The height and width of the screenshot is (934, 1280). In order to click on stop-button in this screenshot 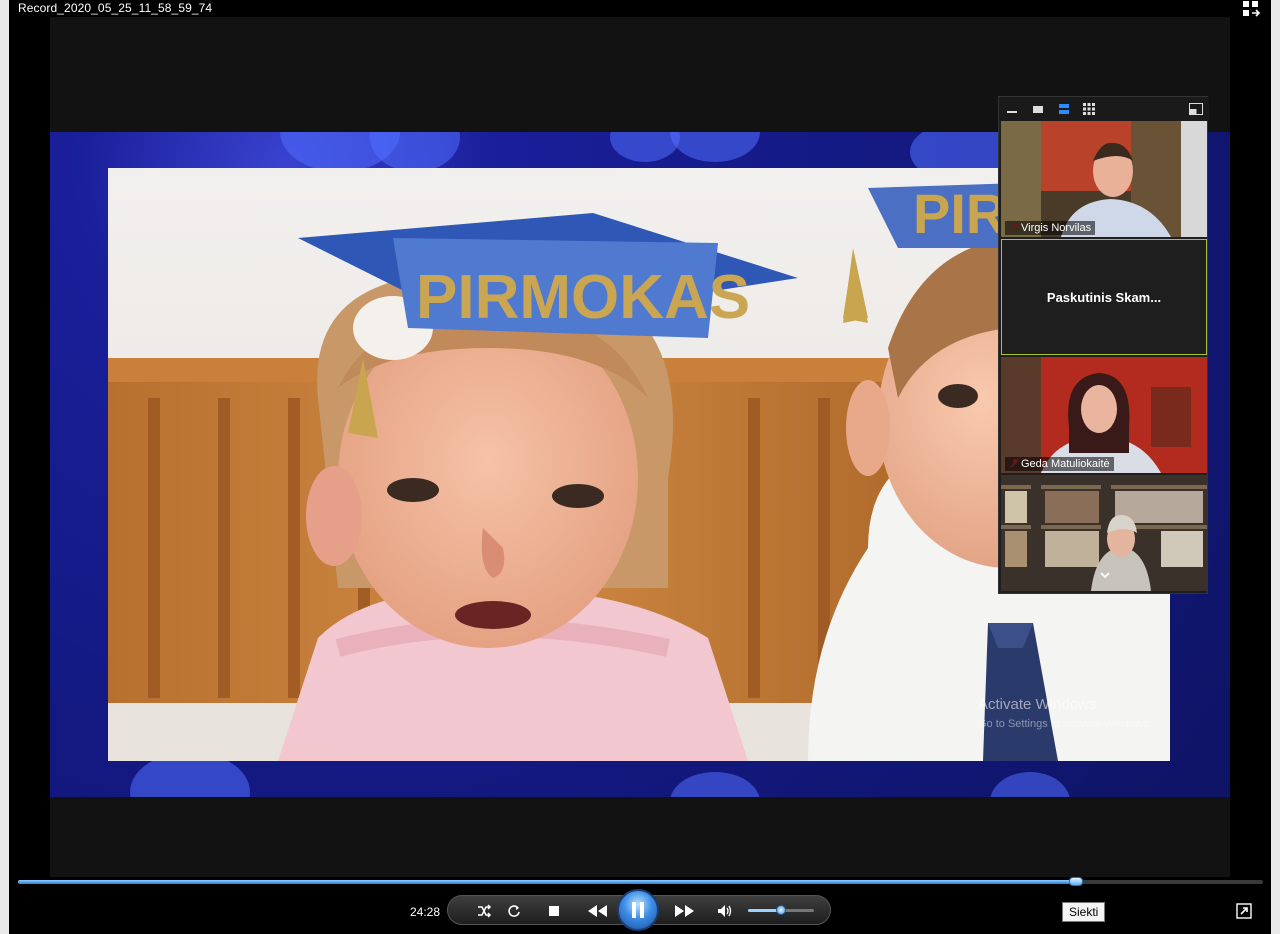, I will do `click(554, 911)`.